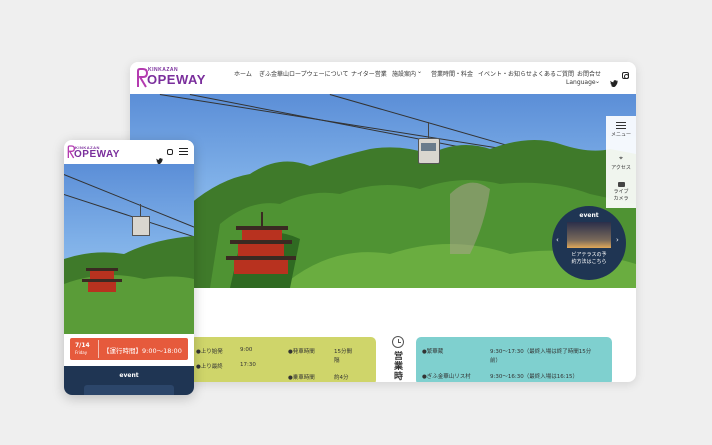 Image resolution: width=712 pixels, height=445 pixels. Describe the element at coordinates (343, 352) in the screenshot. I see `info-value: 15分間` at that location.